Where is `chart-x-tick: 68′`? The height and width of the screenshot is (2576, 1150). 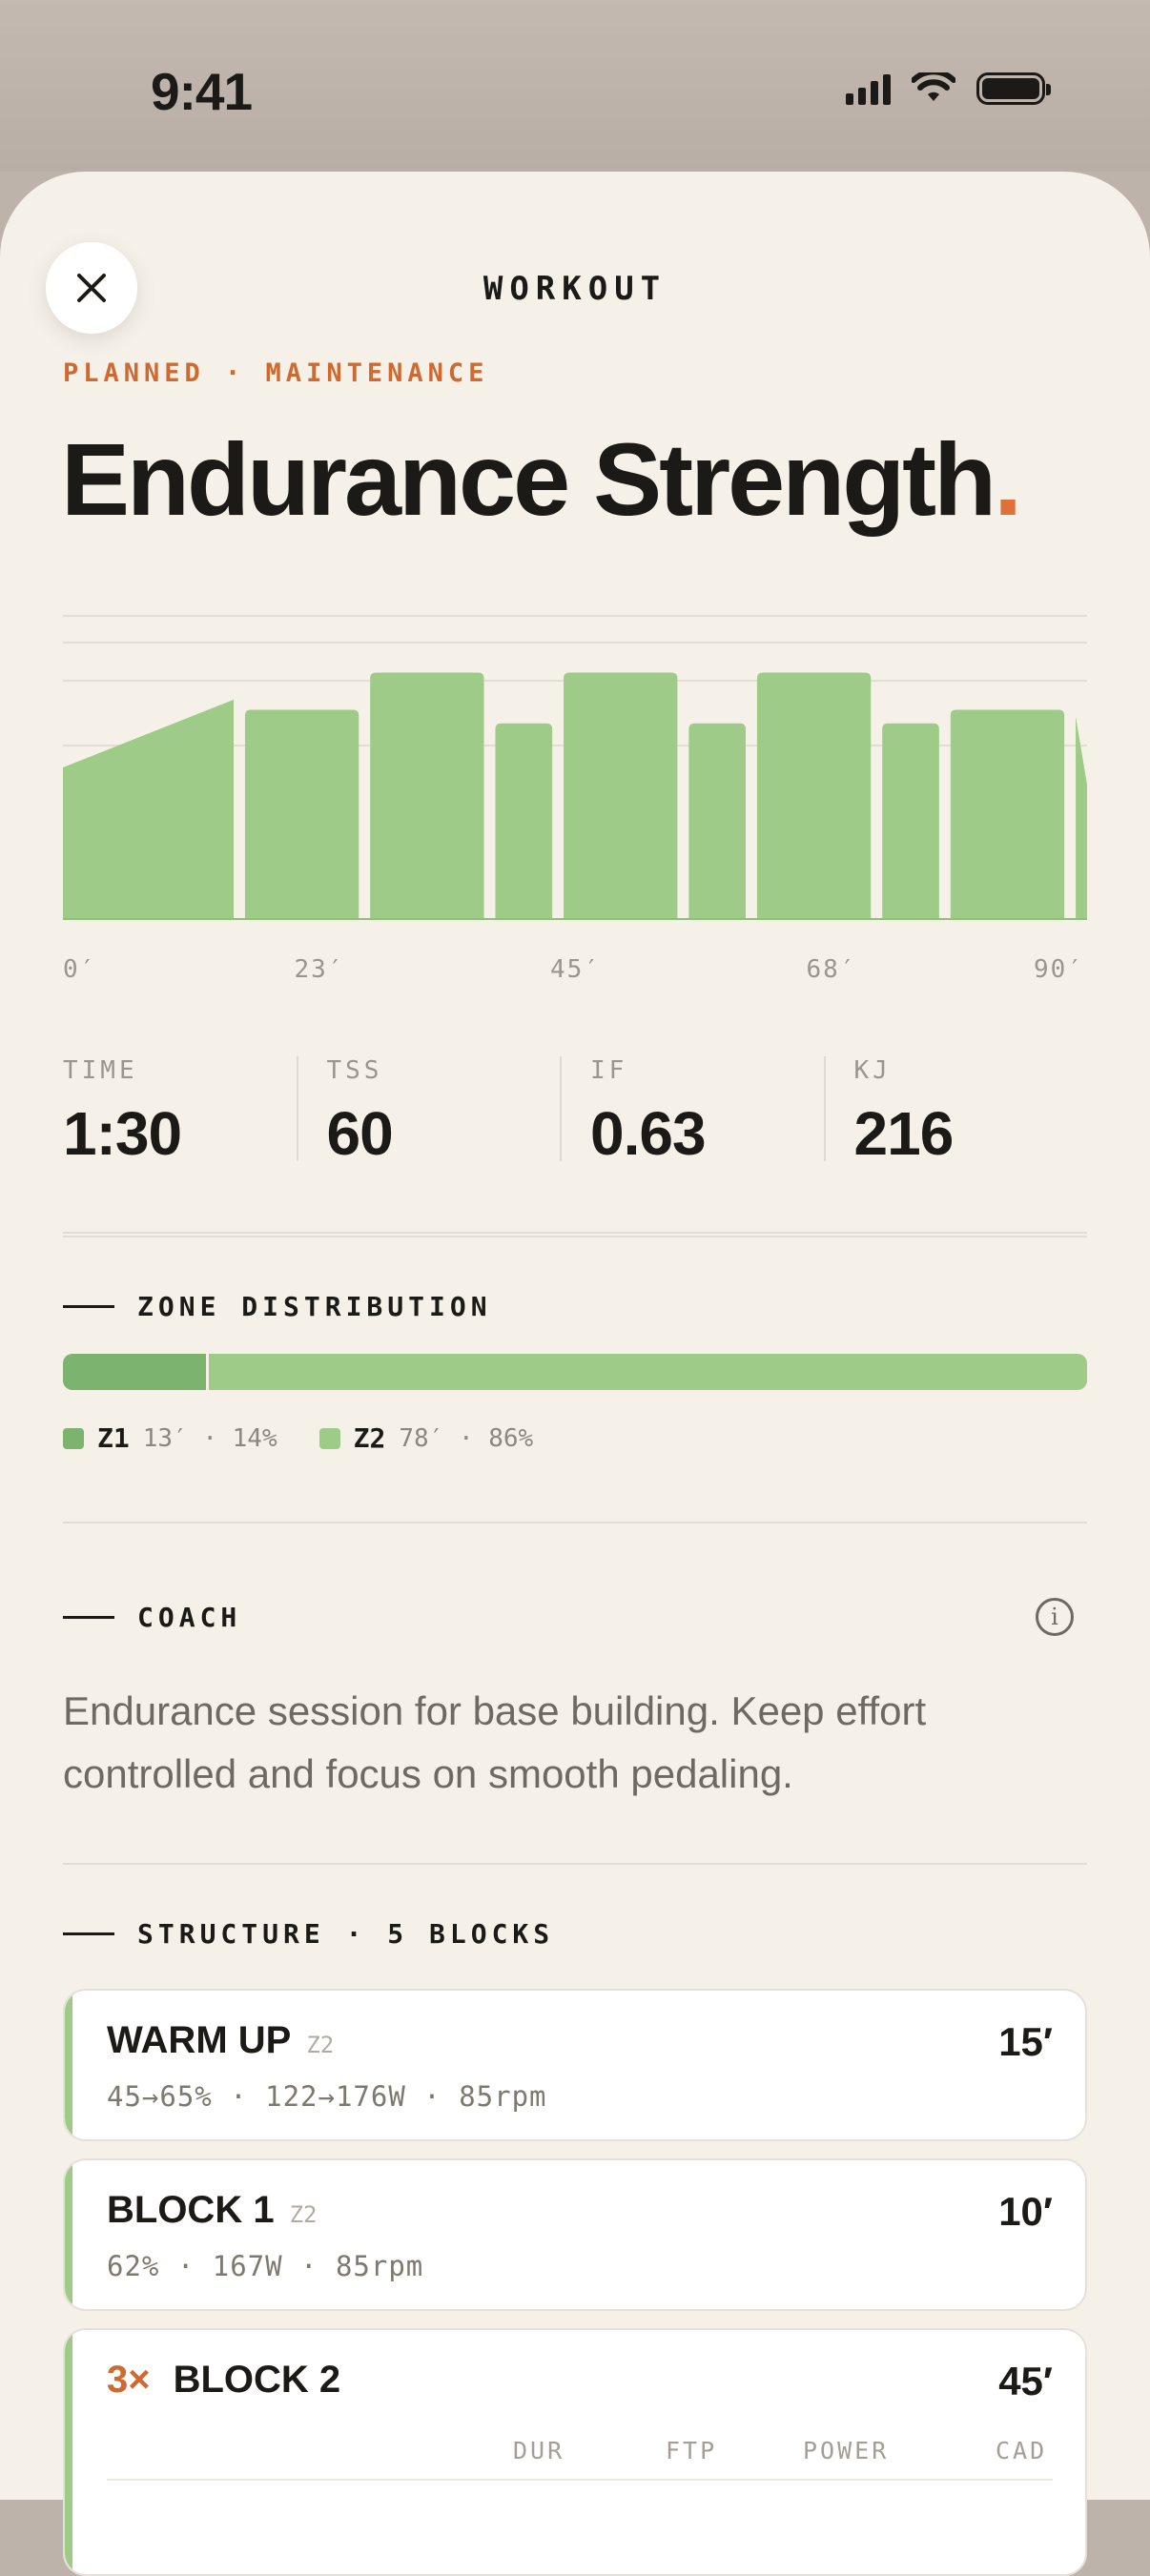 chart-x-tick: 68′ is located at coordinates (831, 969).